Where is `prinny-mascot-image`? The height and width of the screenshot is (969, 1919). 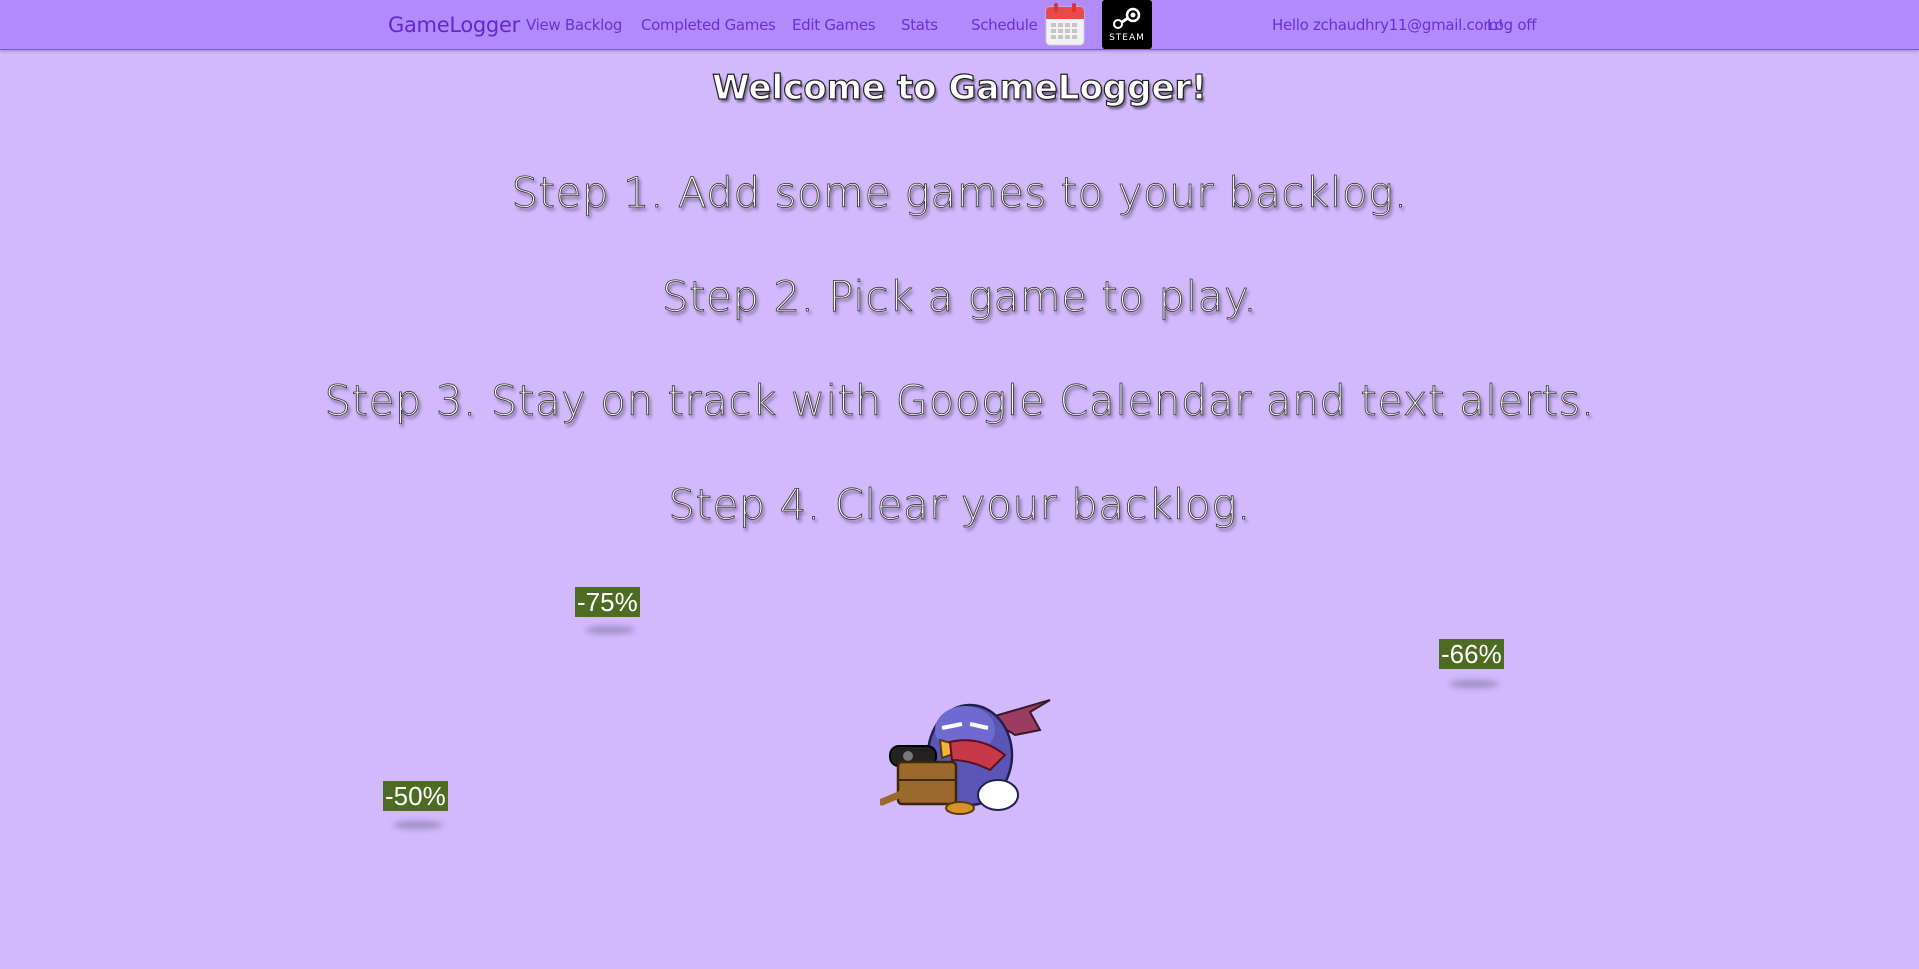 prinny-mascot-image is located at coordinates (966, 747).